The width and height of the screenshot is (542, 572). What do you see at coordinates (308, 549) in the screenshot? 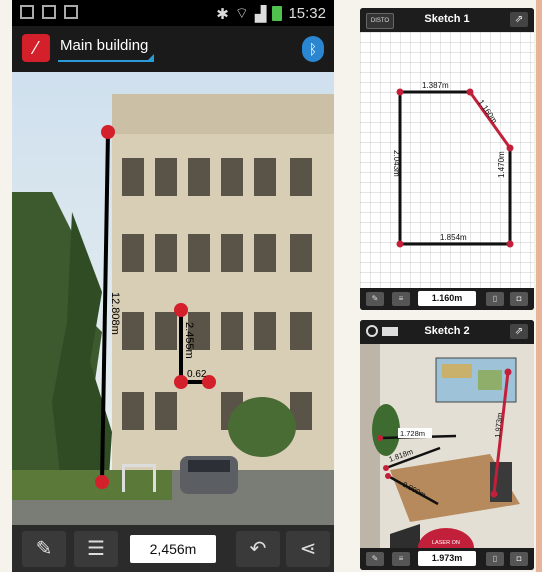
I see `share-button: ⋖` at bounding box center [308, 549].